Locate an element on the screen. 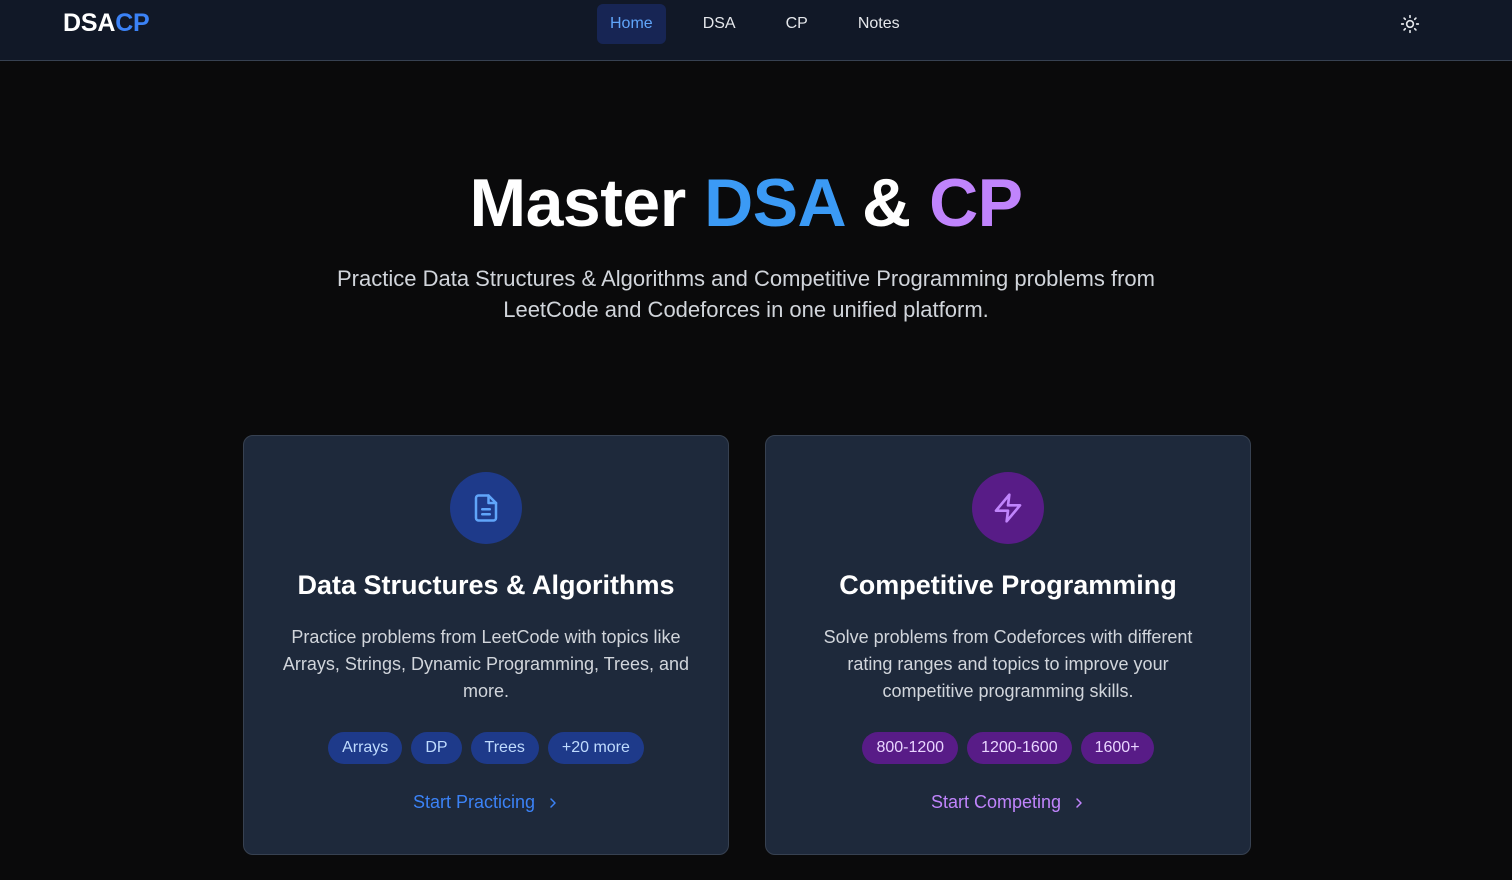  description-line: more. is located at coordinates (485, 691).